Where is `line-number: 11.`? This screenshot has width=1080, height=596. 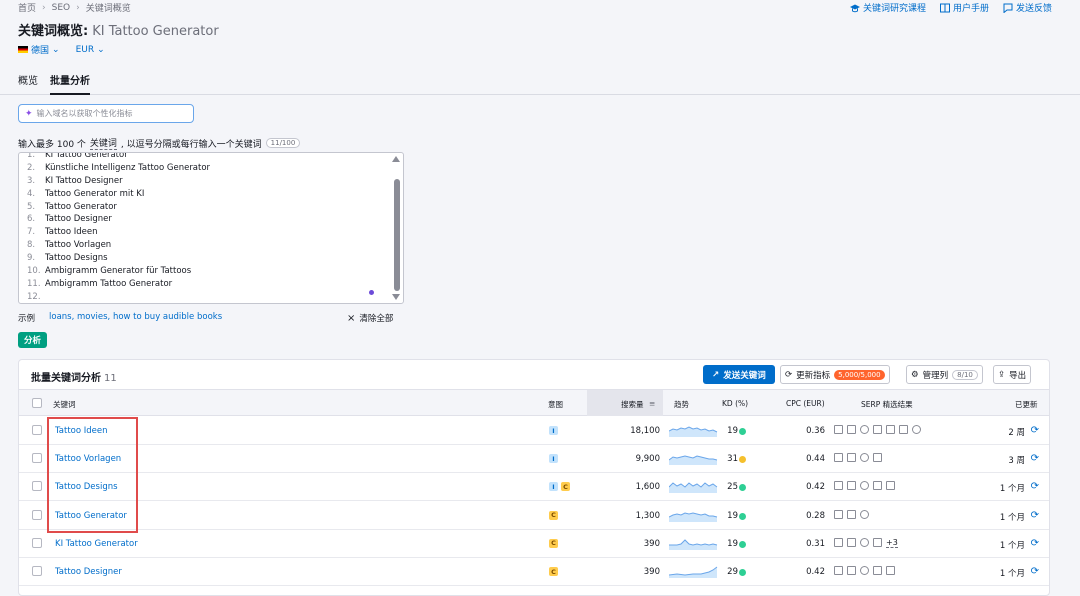 line-number: 11. is located at coordinates (34, 283).